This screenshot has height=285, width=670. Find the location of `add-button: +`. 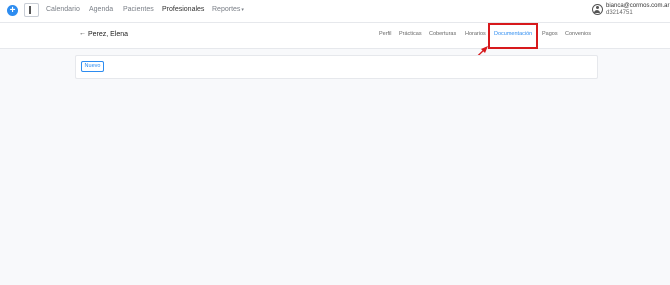

add-button: + is located at coordinates (12, 10).